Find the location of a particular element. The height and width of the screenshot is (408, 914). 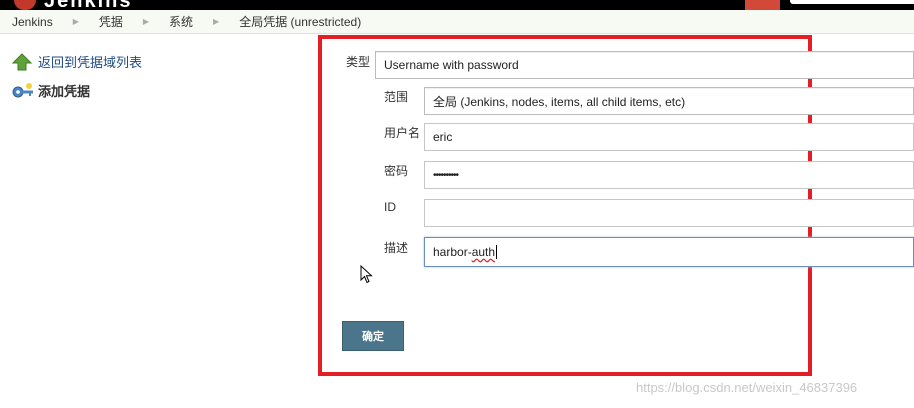

sidebar-item-back-label: 返回到凭据域列表 is located at coordinates (90, 61).